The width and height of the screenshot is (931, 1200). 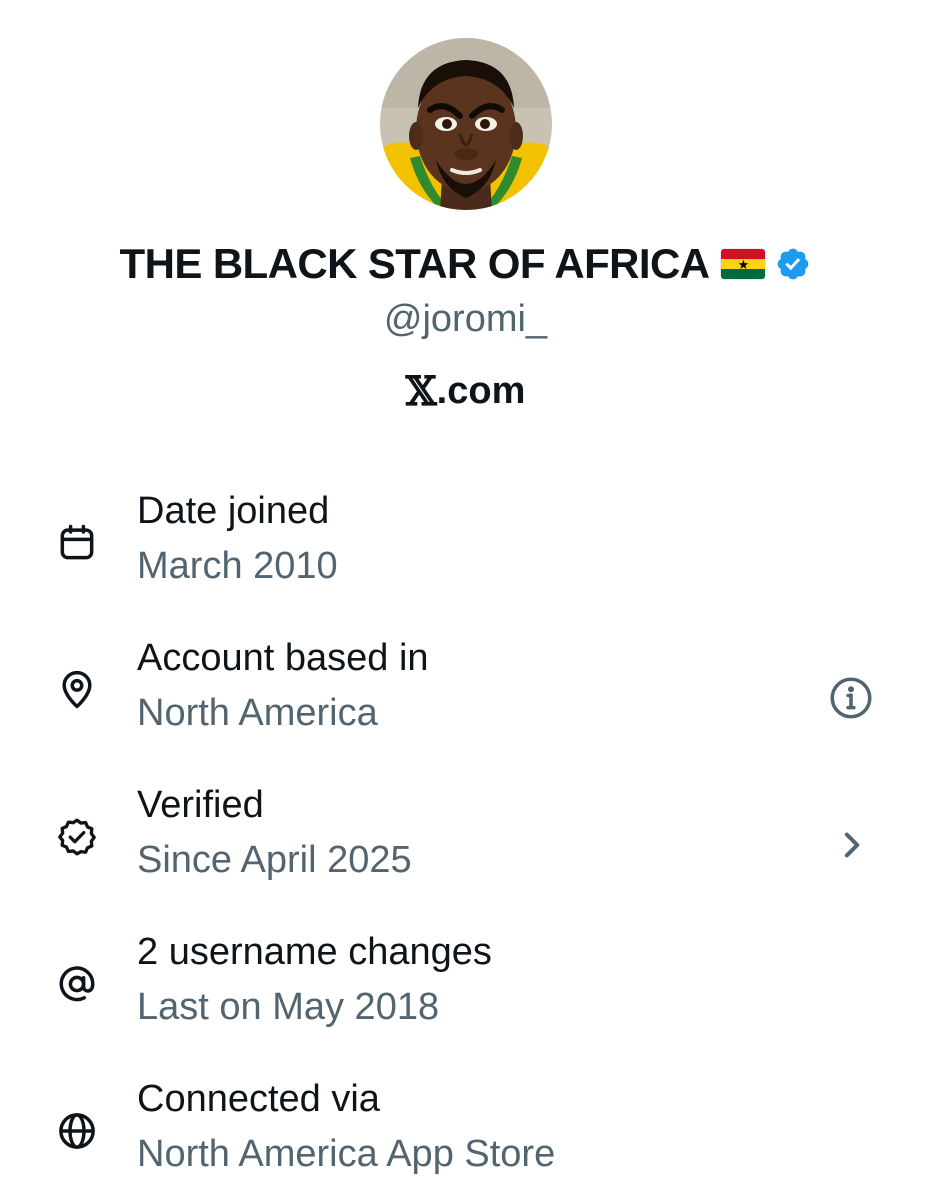 I want to click on date-joined-row: Date joined March 2010, so click(x=465, y=548).